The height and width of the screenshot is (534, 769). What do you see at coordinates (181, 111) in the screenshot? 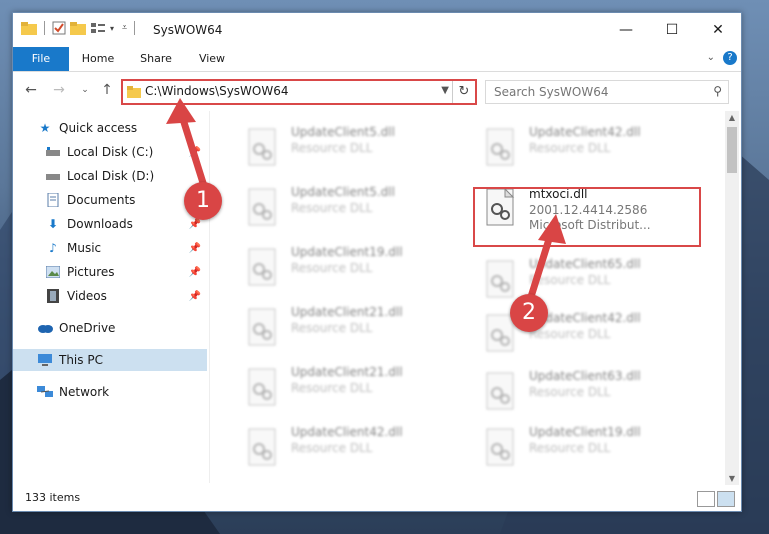
I see `arrow-1-head` at bounding box center [181, 111].